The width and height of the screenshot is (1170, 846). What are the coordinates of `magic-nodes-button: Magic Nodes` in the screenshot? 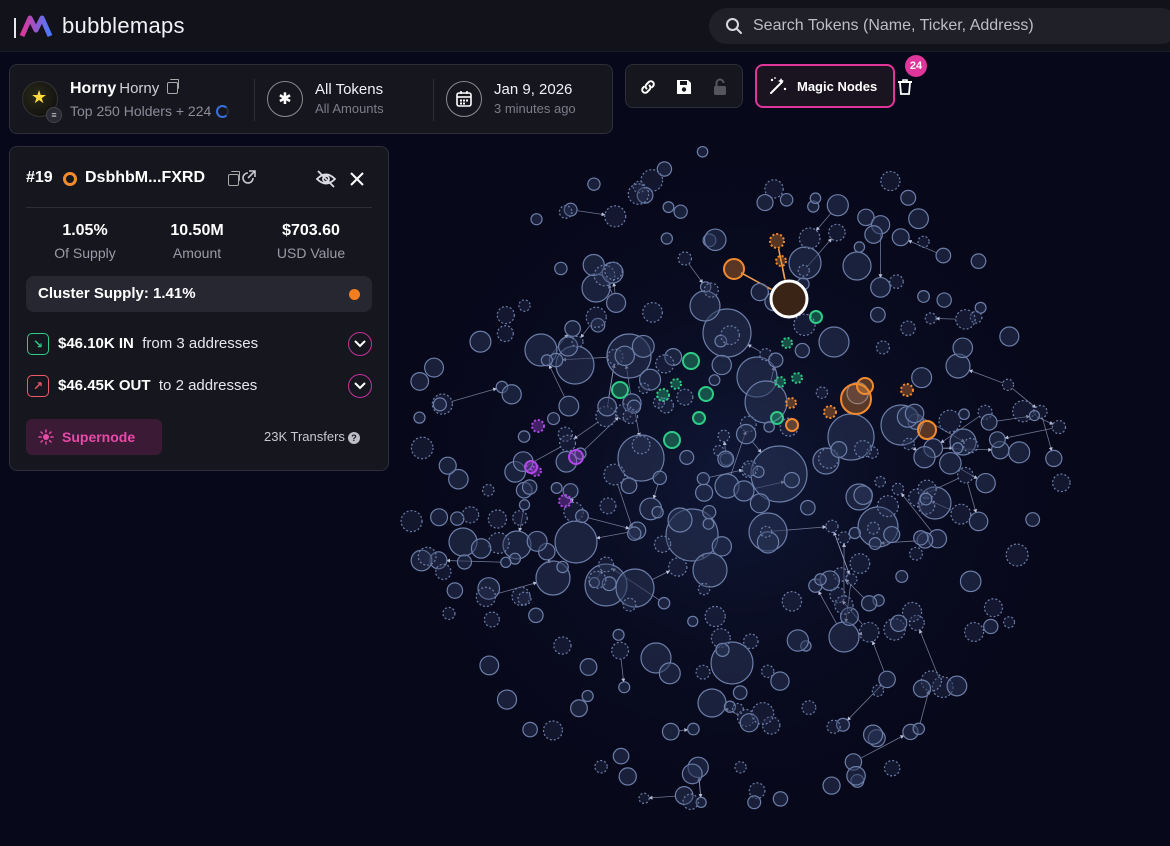 It's located at (825, 86).